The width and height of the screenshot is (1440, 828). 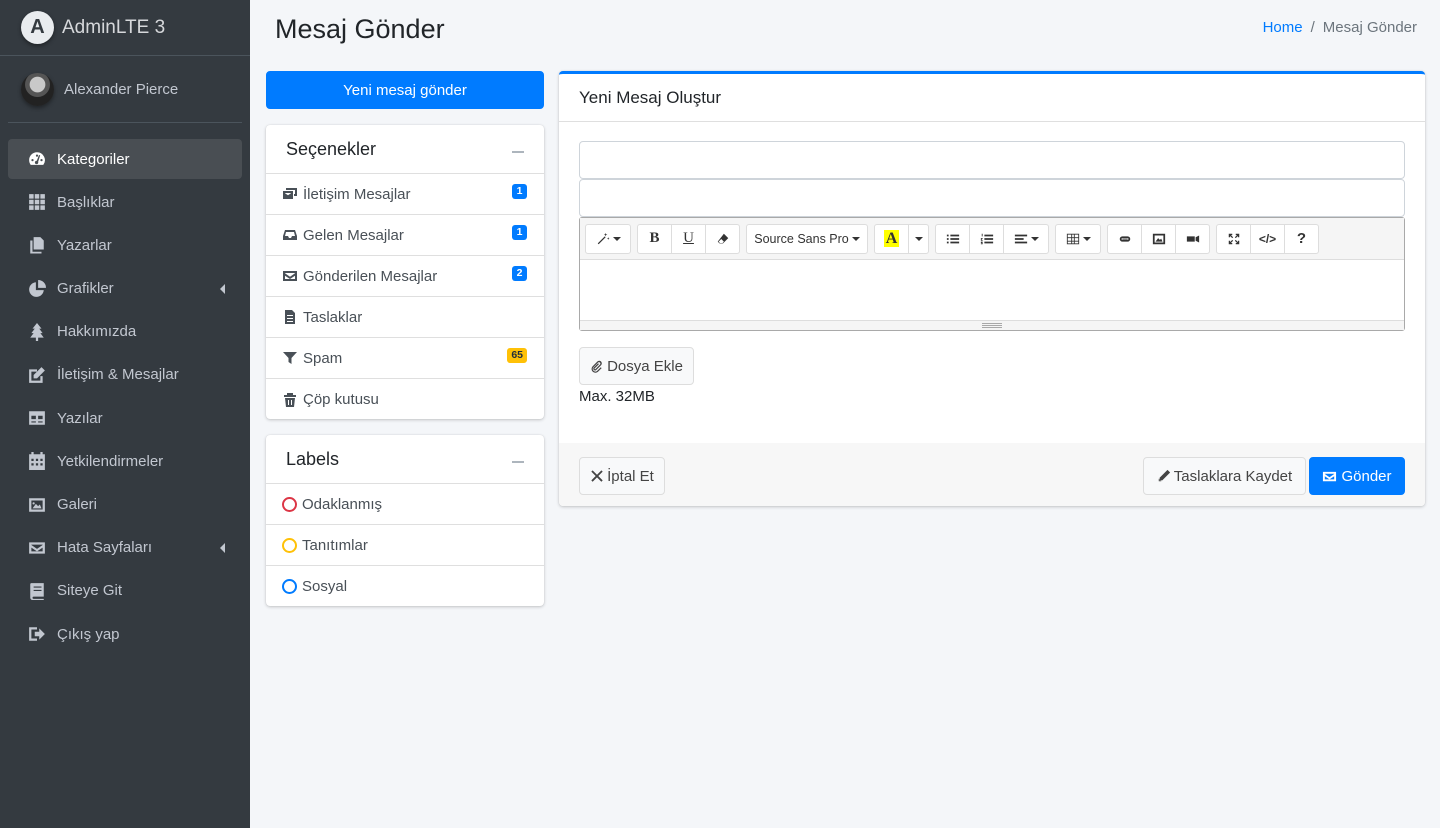 What do you see at coordinates (97, 332) in the screenshot?
I see `sidebar-item-label: Hakkımızda` at bounding box center [97, 332].